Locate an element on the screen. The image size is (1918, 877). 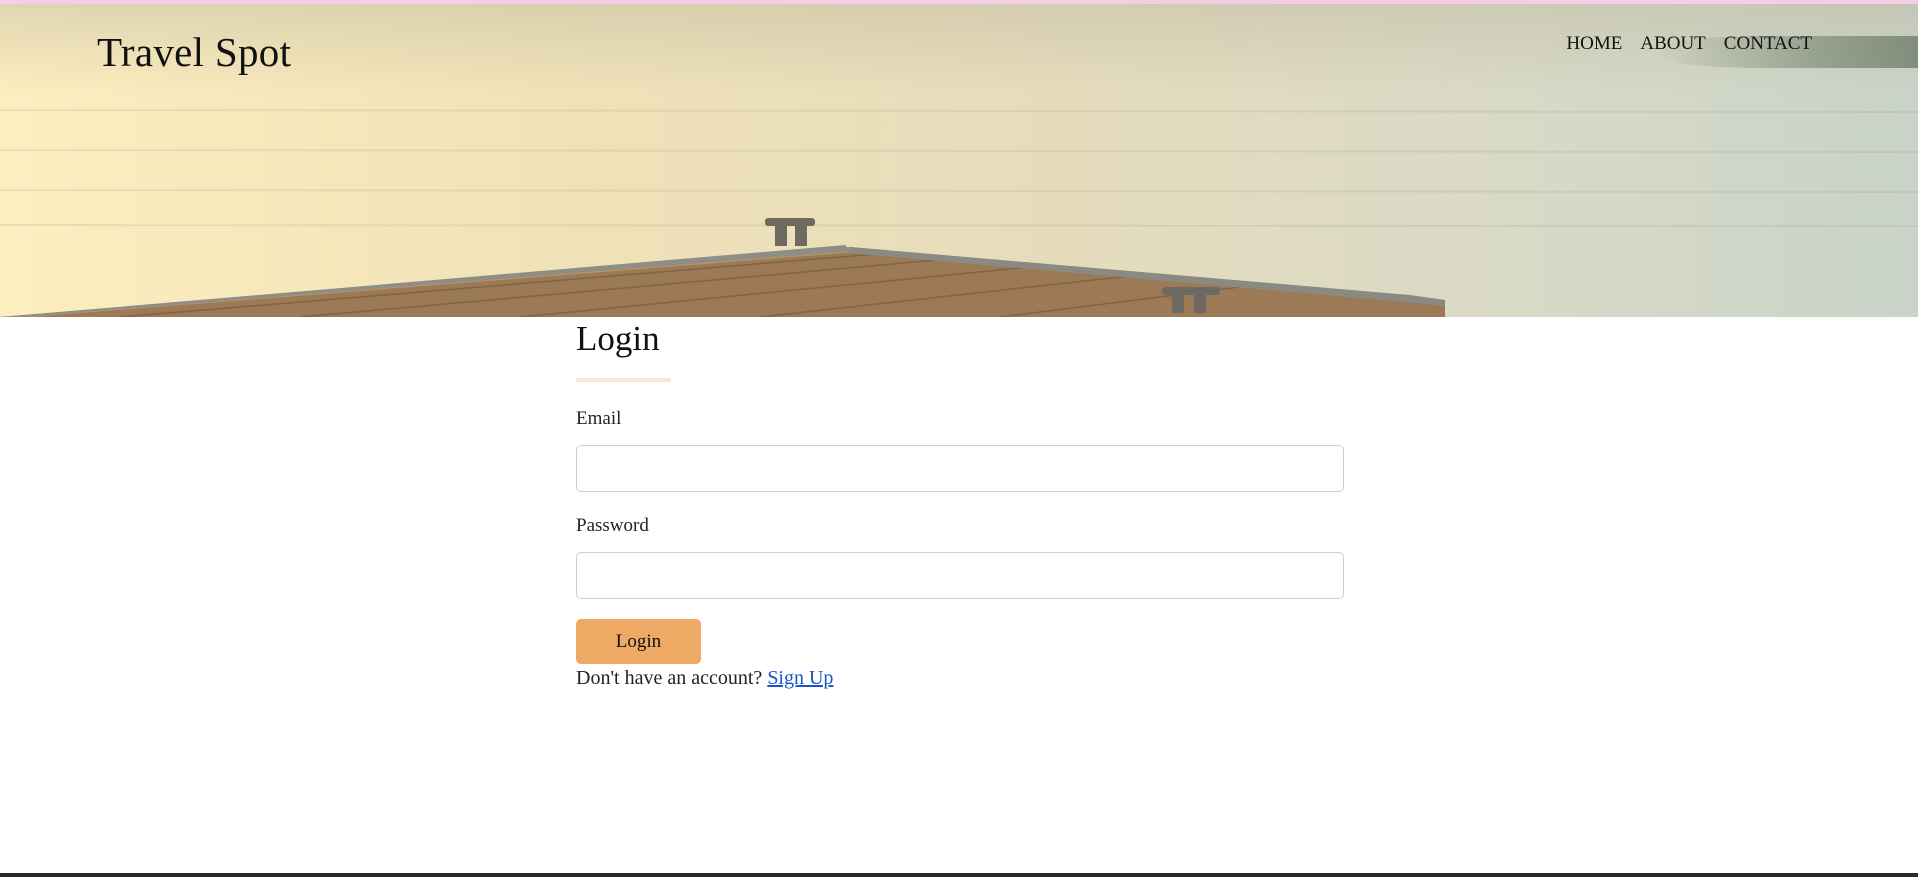
signup-link: Sign Up is located at coordinates (800, 678).